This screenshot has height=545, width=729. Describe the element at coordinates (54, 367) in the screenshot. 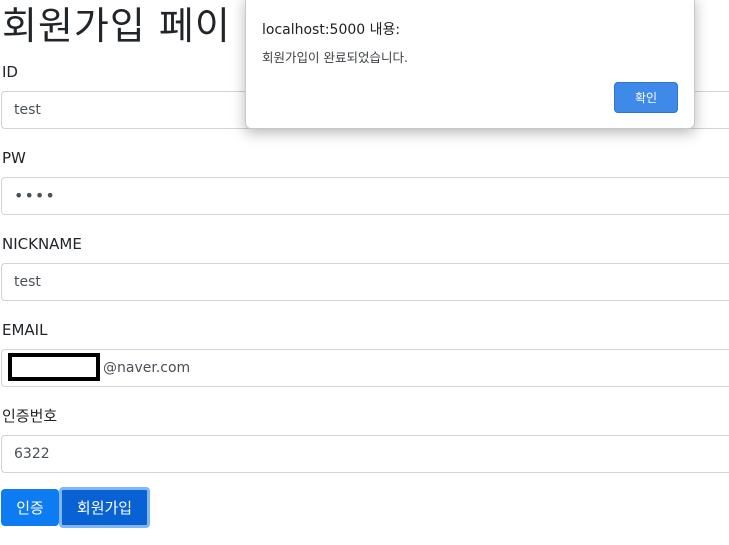

I see `email-redaction-box` at that location.